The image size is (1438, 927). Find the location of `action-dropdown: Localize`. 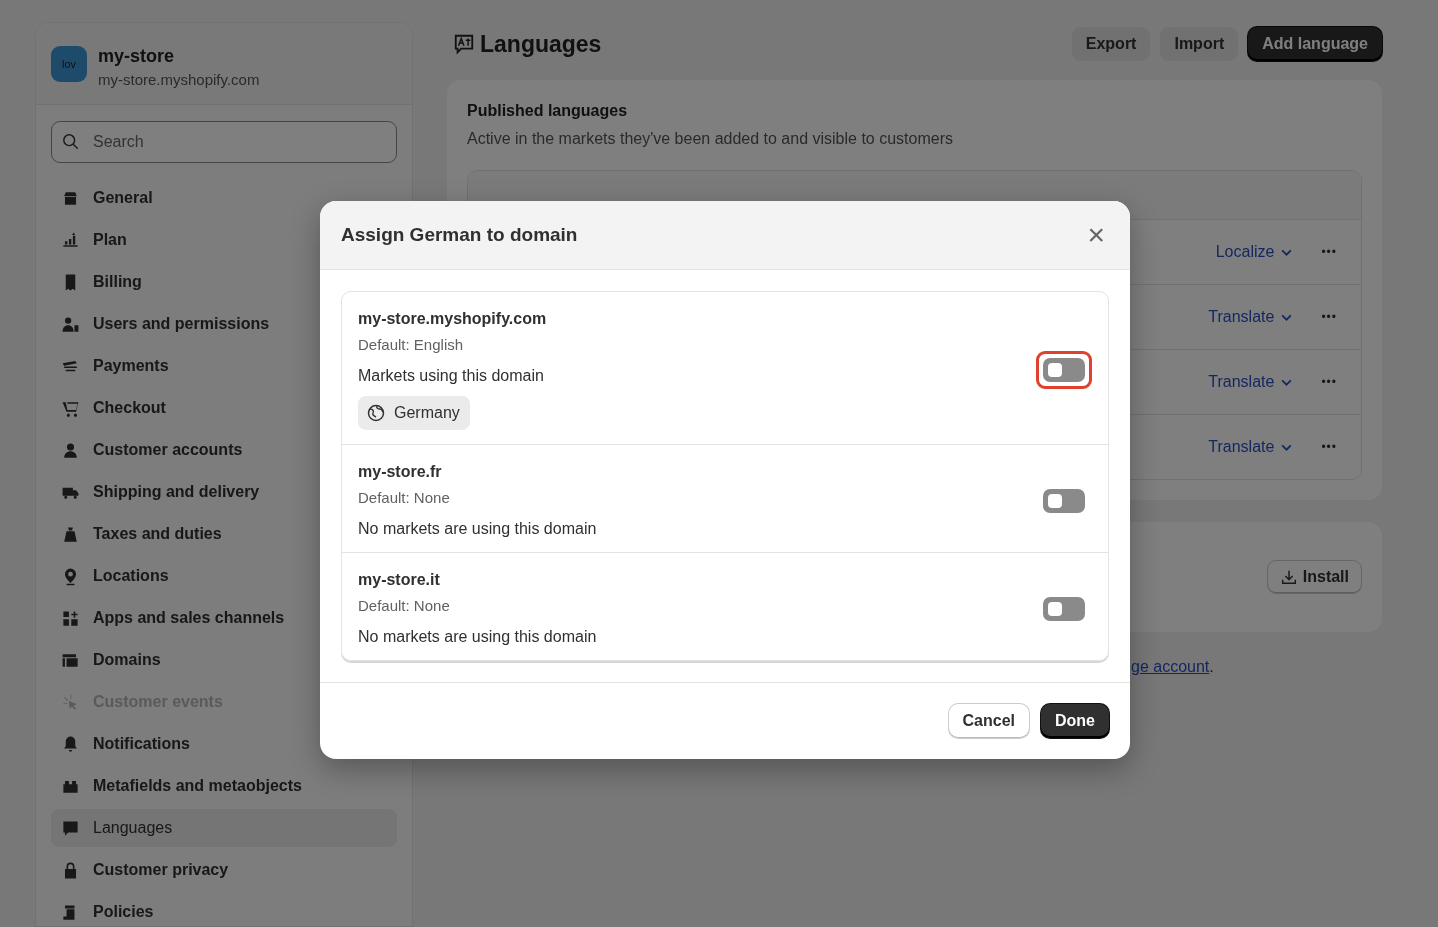

action-dropdown: Localize is located at coordinates (1254, 252).